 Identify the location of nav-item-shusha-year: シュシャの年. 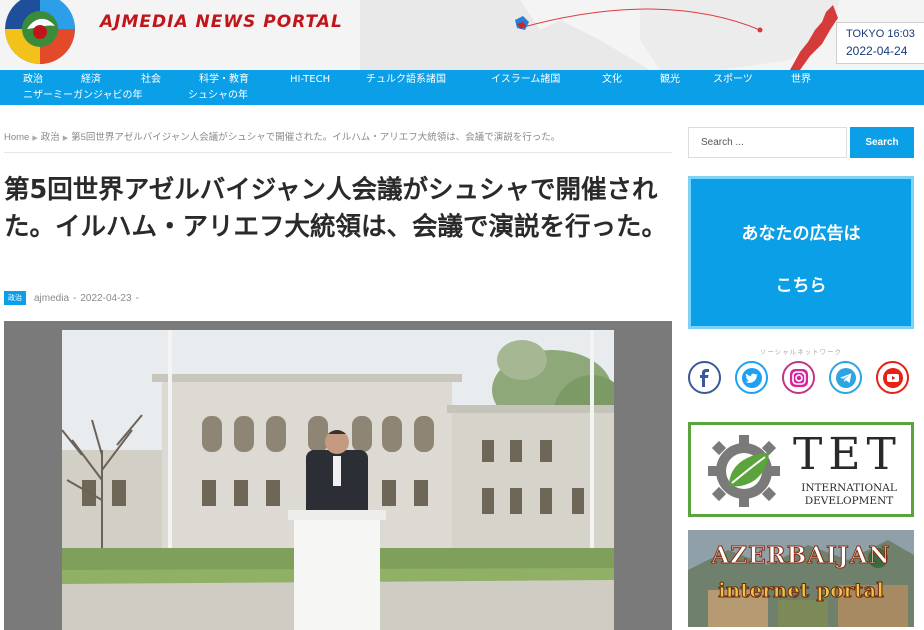
(218, 96).